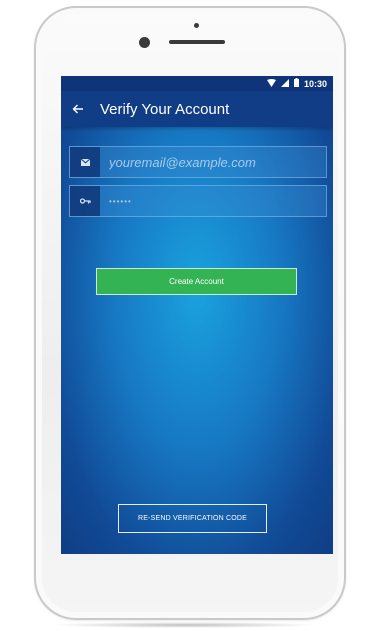 The height and width of the screenshot is (631, 367). What do you see at coordinates (197, 42) in the screenshot?
I see `earpiece-speaker` at bounding box center [197, 42].